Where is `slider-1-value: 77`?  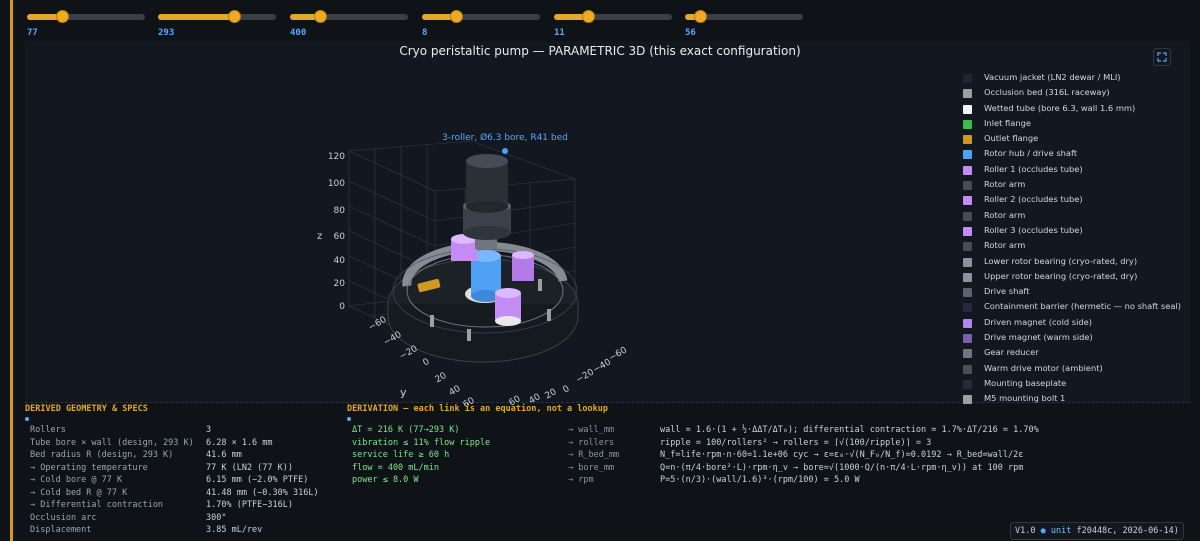 slider-1-value: 77 is located at coordinates (32, 33).